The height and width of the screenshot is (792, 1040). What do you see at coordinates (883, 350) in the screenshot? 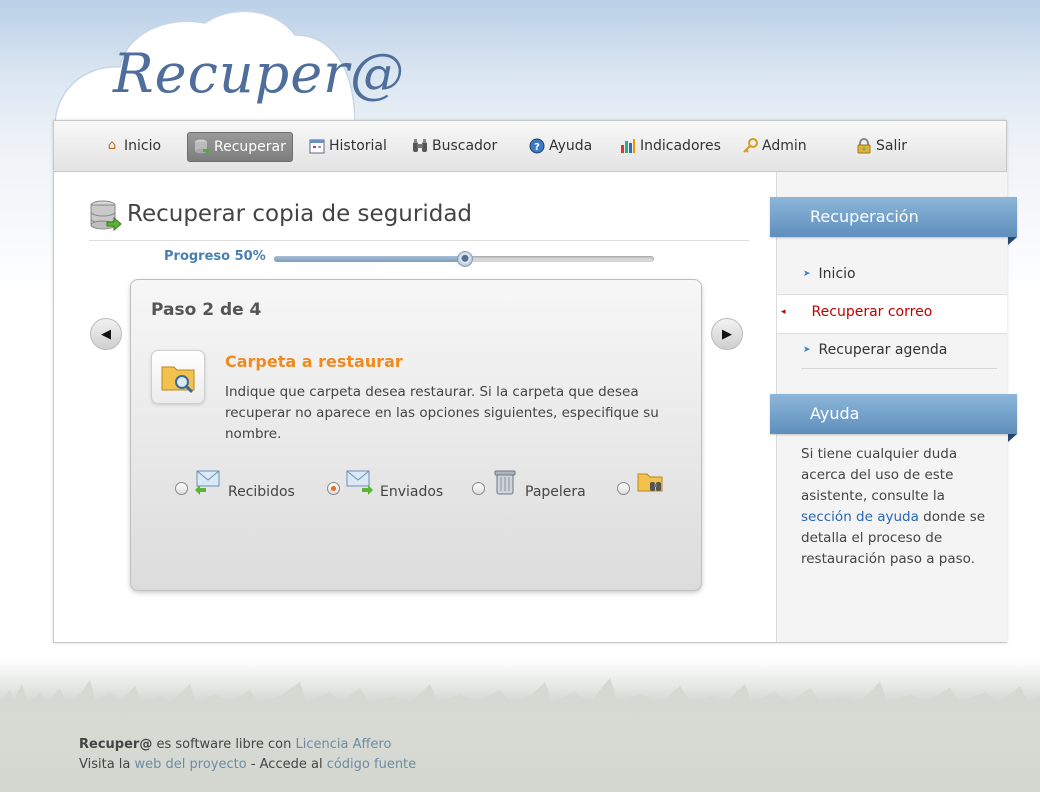
I see `sidebar-item-label: Recuperar agenda` at bounding box center [883, 350].